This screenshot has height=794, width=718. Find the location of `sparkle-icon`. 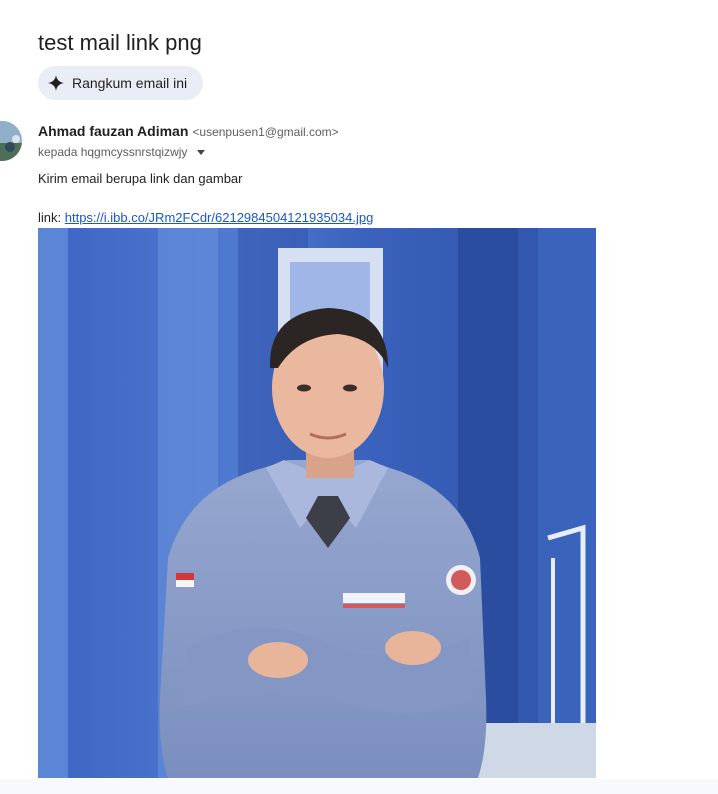

sparkle-icon is located at coordinates (56, 83).